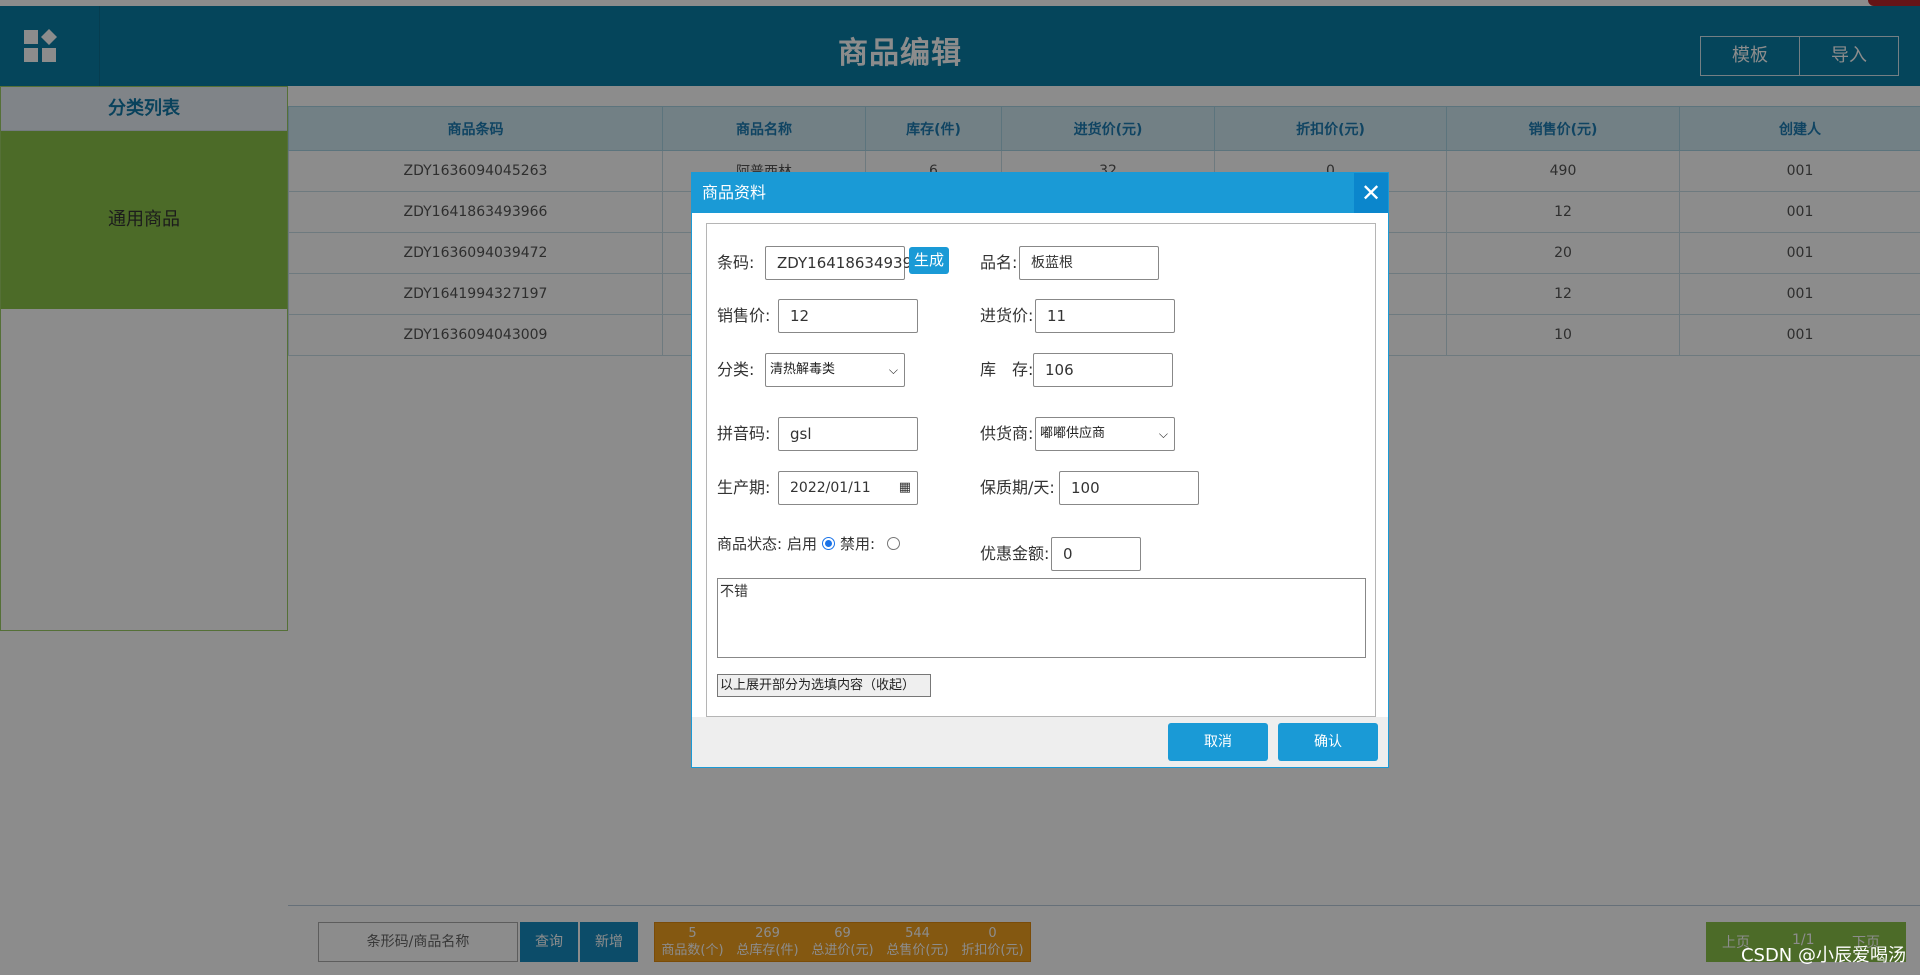 Image resolution: width=1920 pixels, height=975 pixels. Describe the element at coordinates (835, 370) in the screenshot. I see `category-select: 清热解毒类 ⌵` at that location.